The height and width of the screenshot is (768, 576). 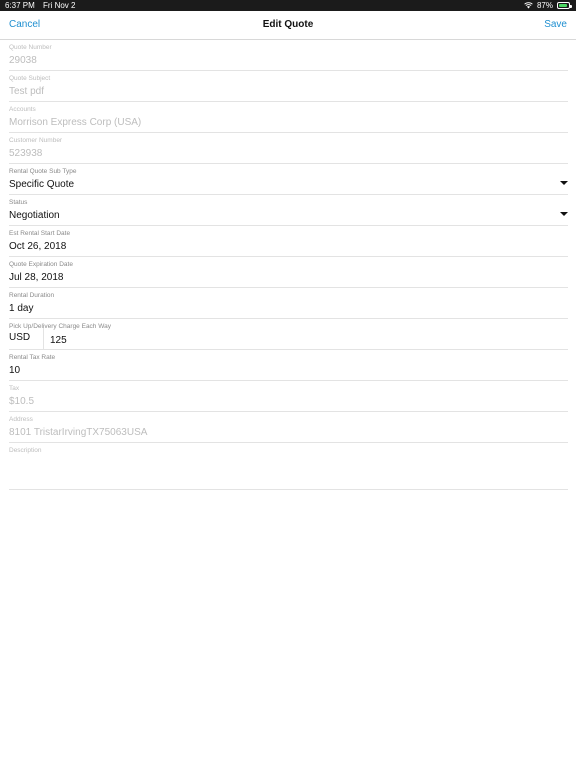 What do you see at coordinates (288, 5) in the screenshot?
I see `status-bar: 6:37 PM Fri Nov 2 87%` at bounding box center [288, 5].